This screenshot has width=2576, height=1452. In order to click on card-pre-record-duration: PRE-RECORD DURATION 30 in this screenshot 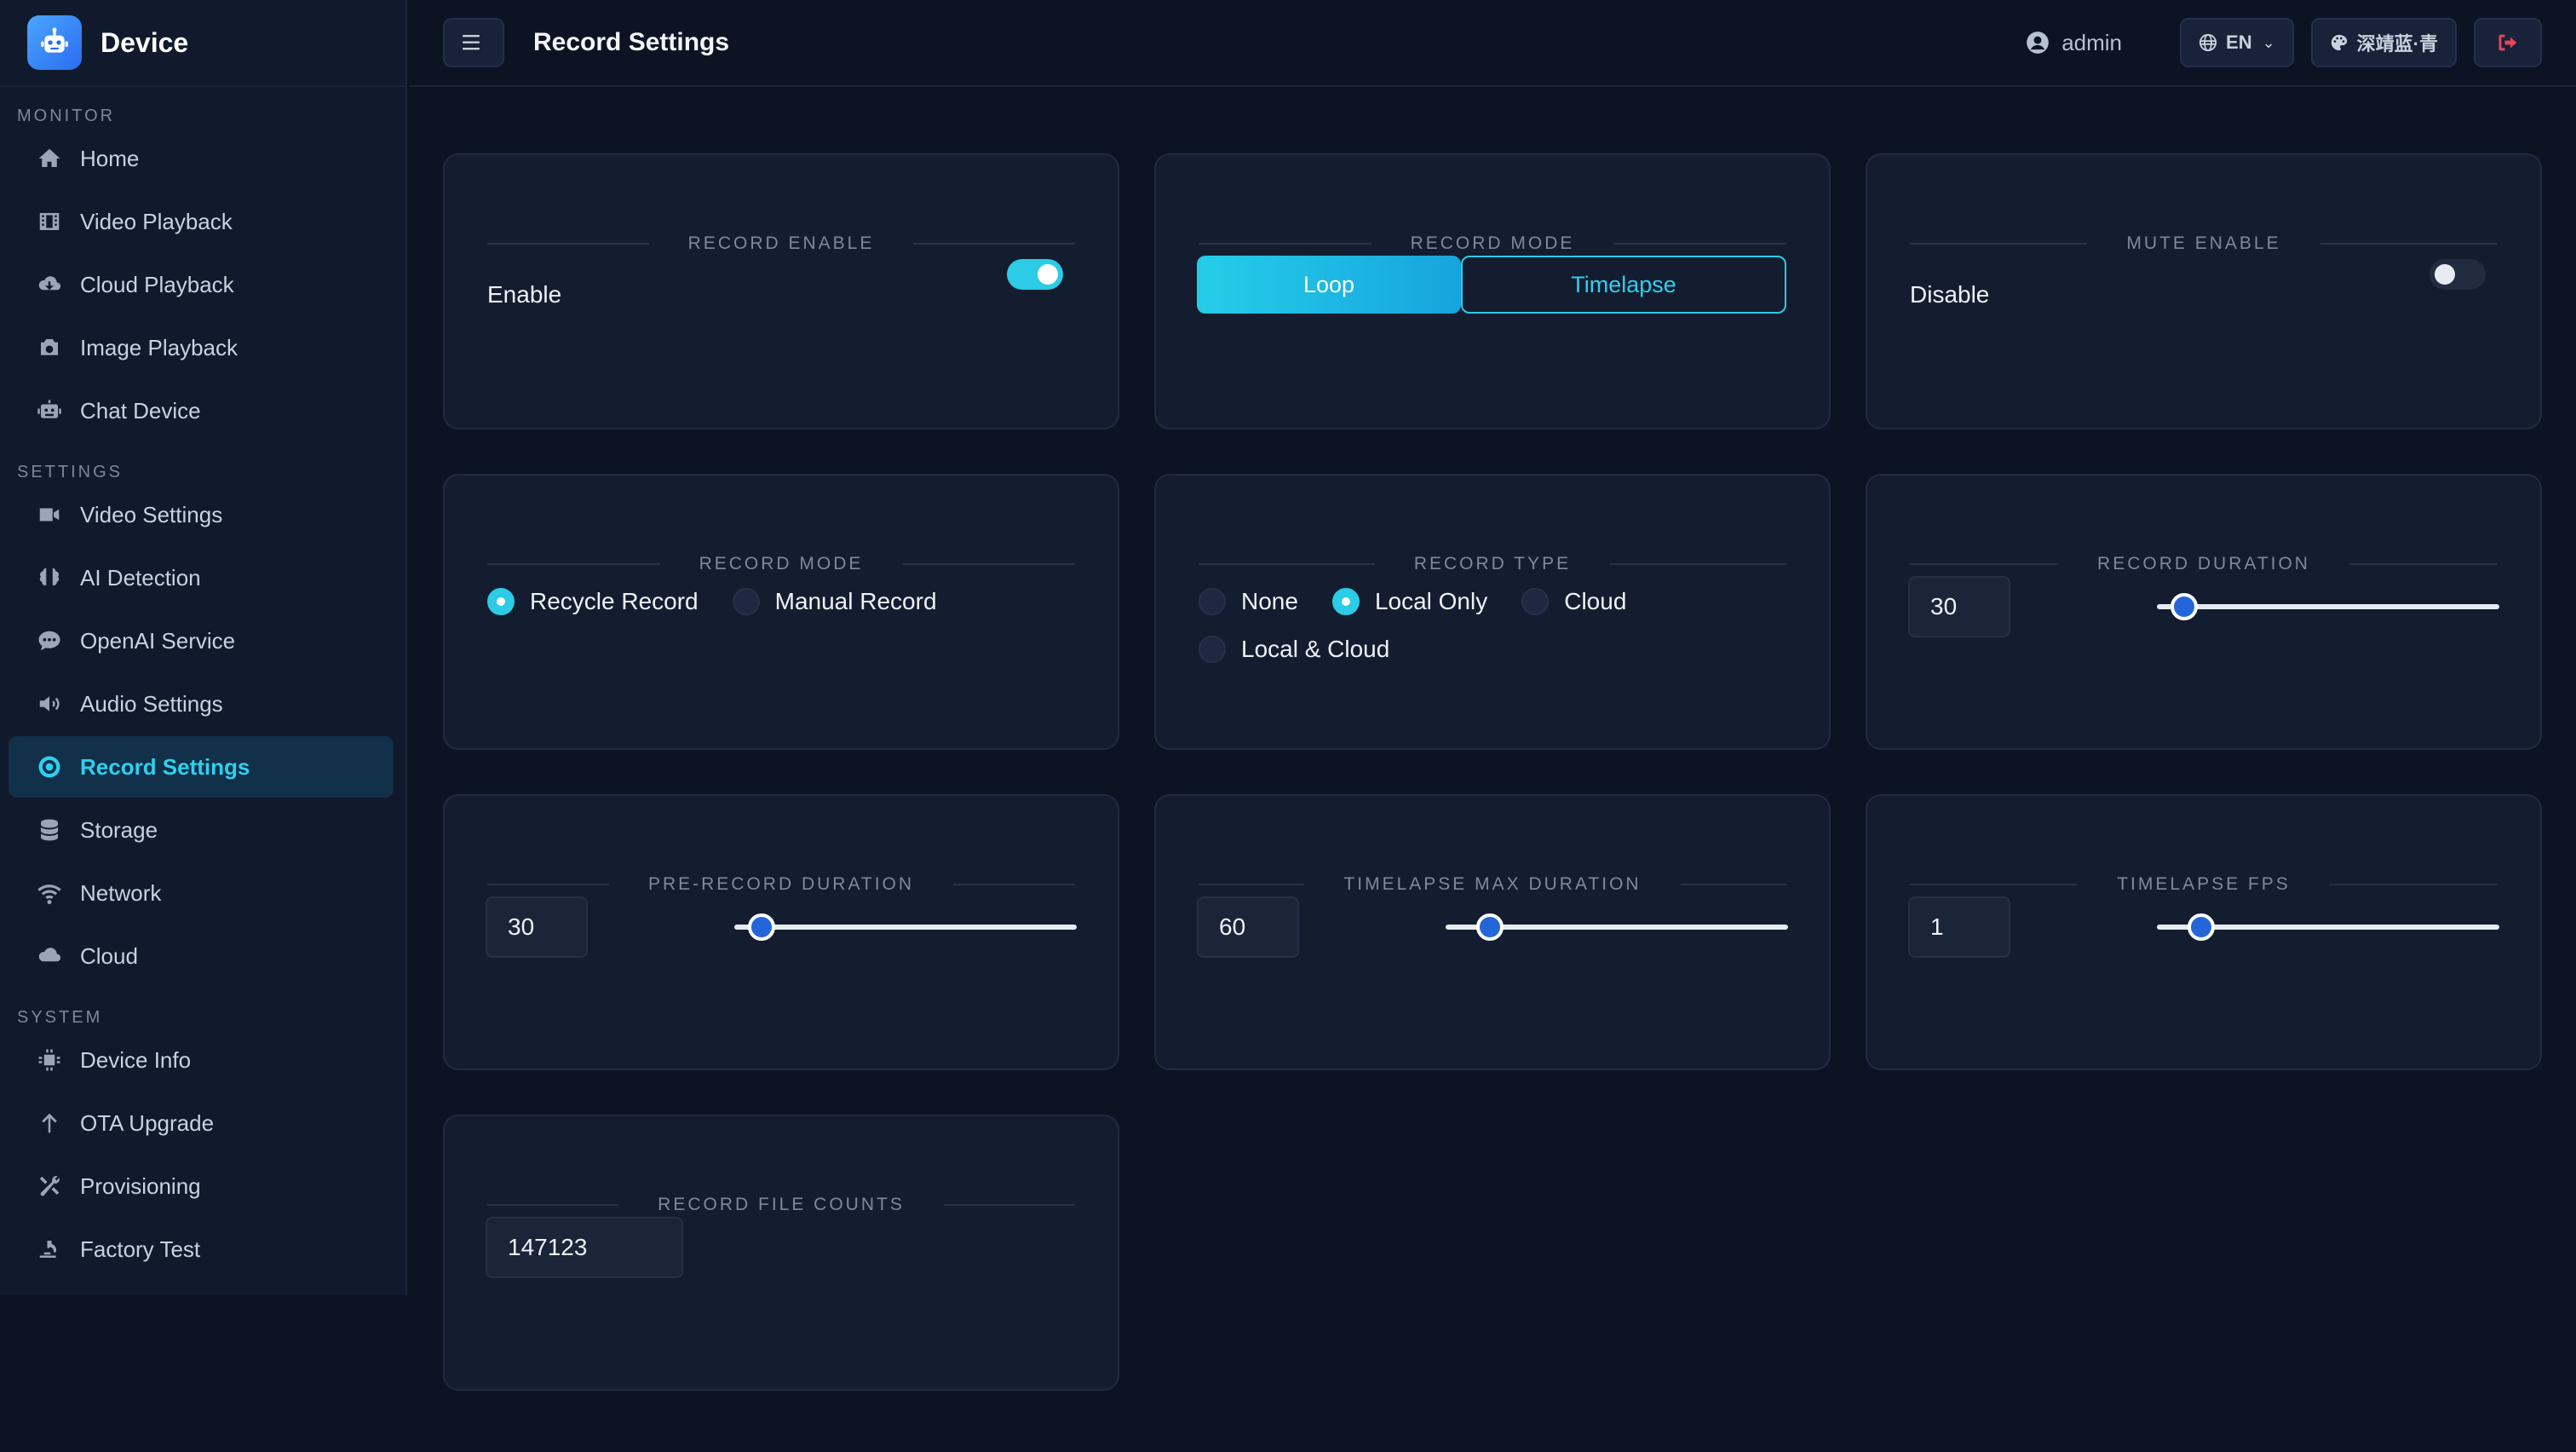, I will do `click(781, 932)`.